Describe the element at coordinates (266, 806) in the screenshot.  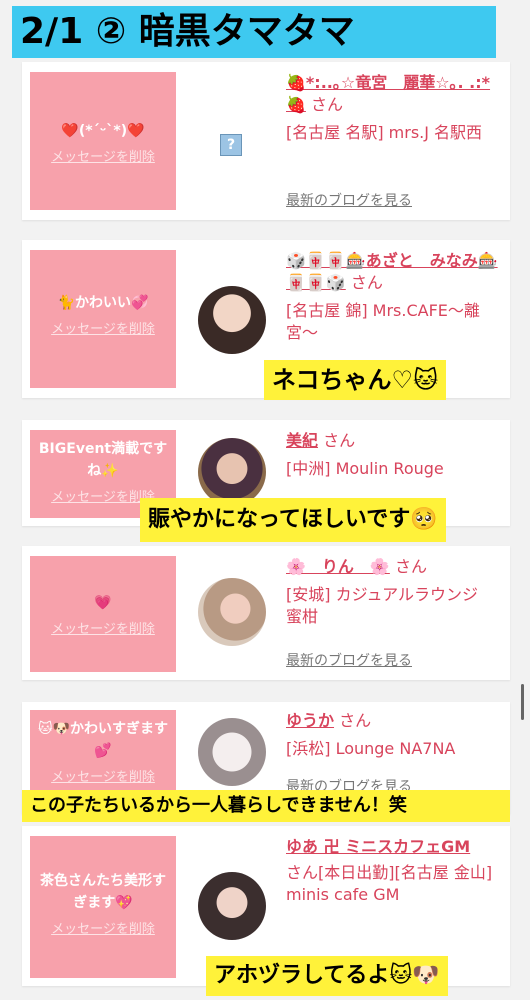
I see `caption-overlay: この子たちいるから一人暮らしできません！笑` at that location.